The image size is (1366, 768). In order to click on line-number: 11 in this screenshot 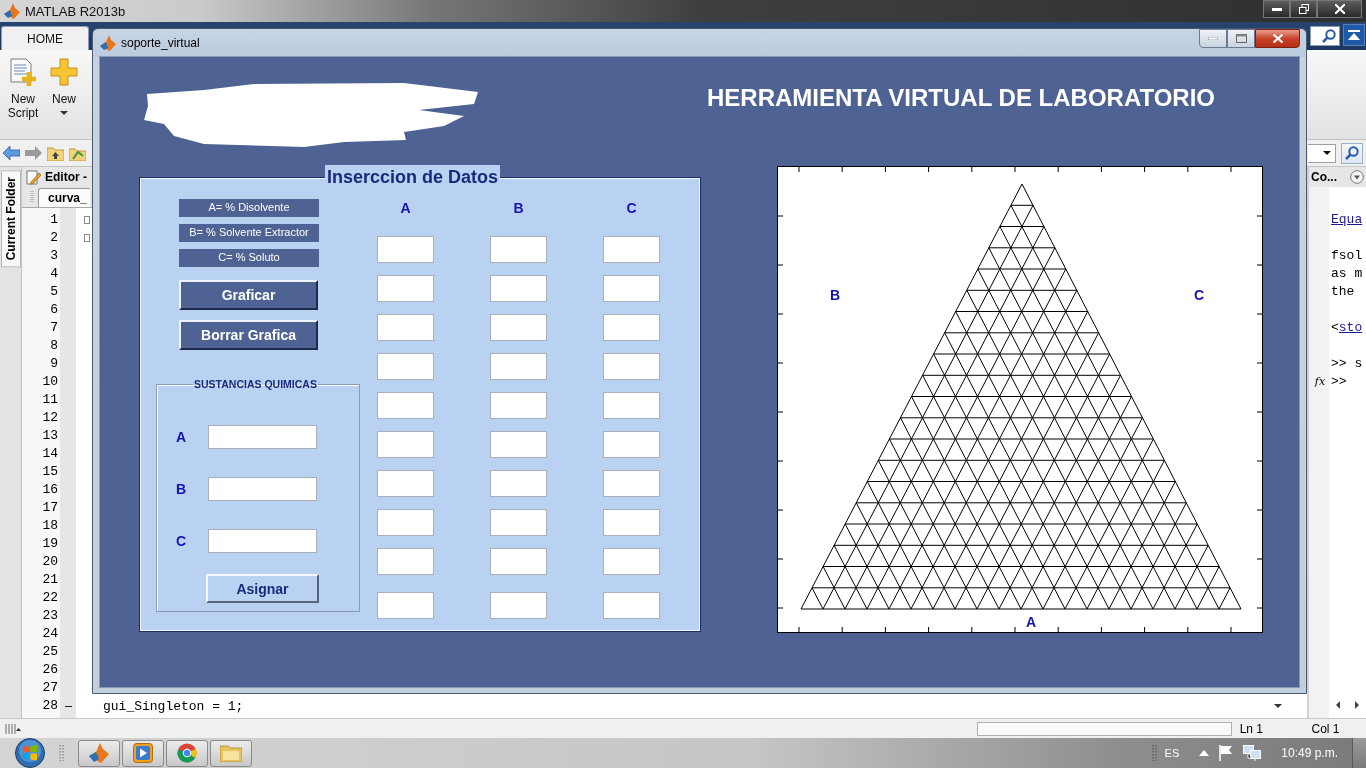, I will do `click(50, 400)`.